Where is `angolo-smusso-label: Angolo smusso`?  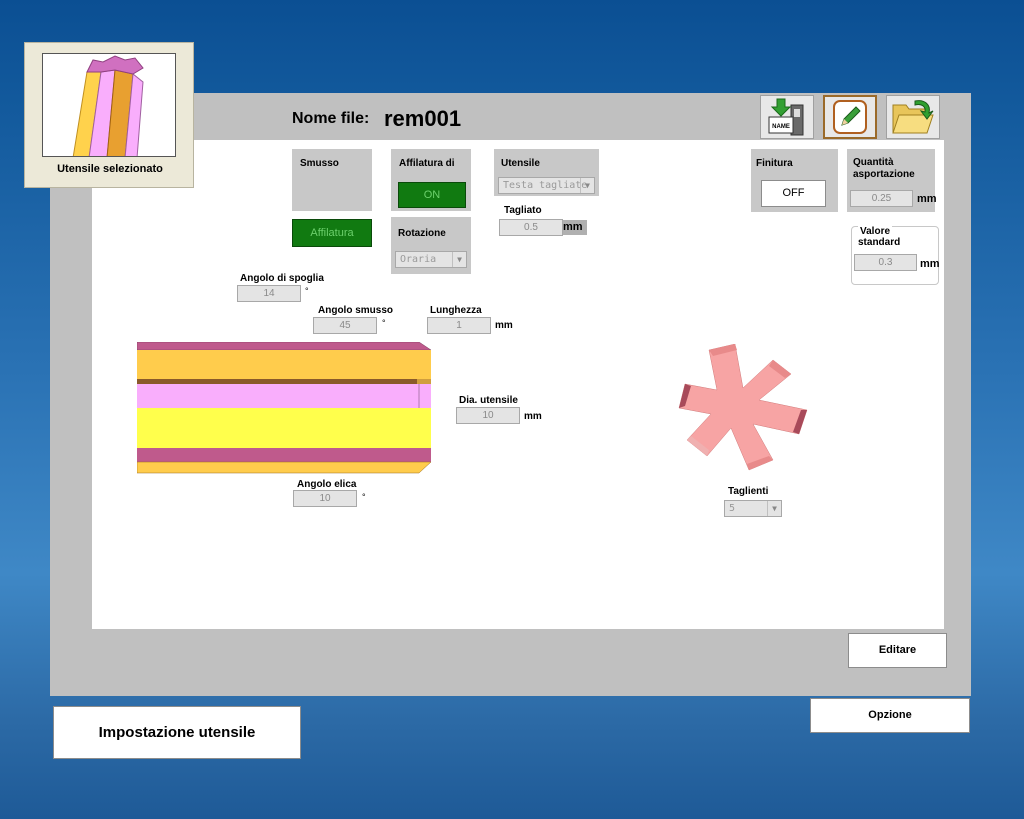
angolo-smusso-label: Angolo smusso is located at coordinates (356, 310).